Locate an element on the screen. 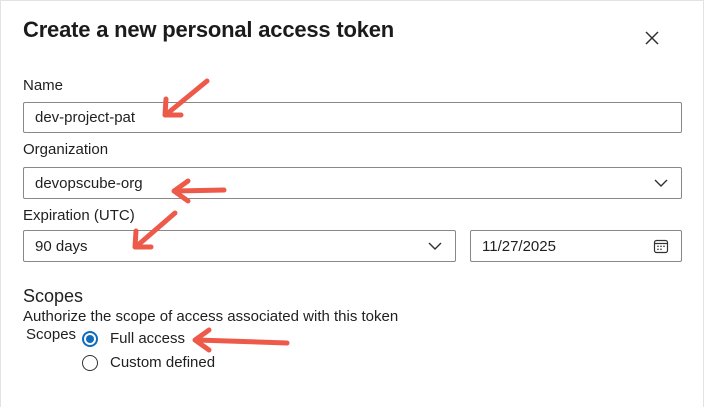  name-label: Name is located at coordinates (43, 85).